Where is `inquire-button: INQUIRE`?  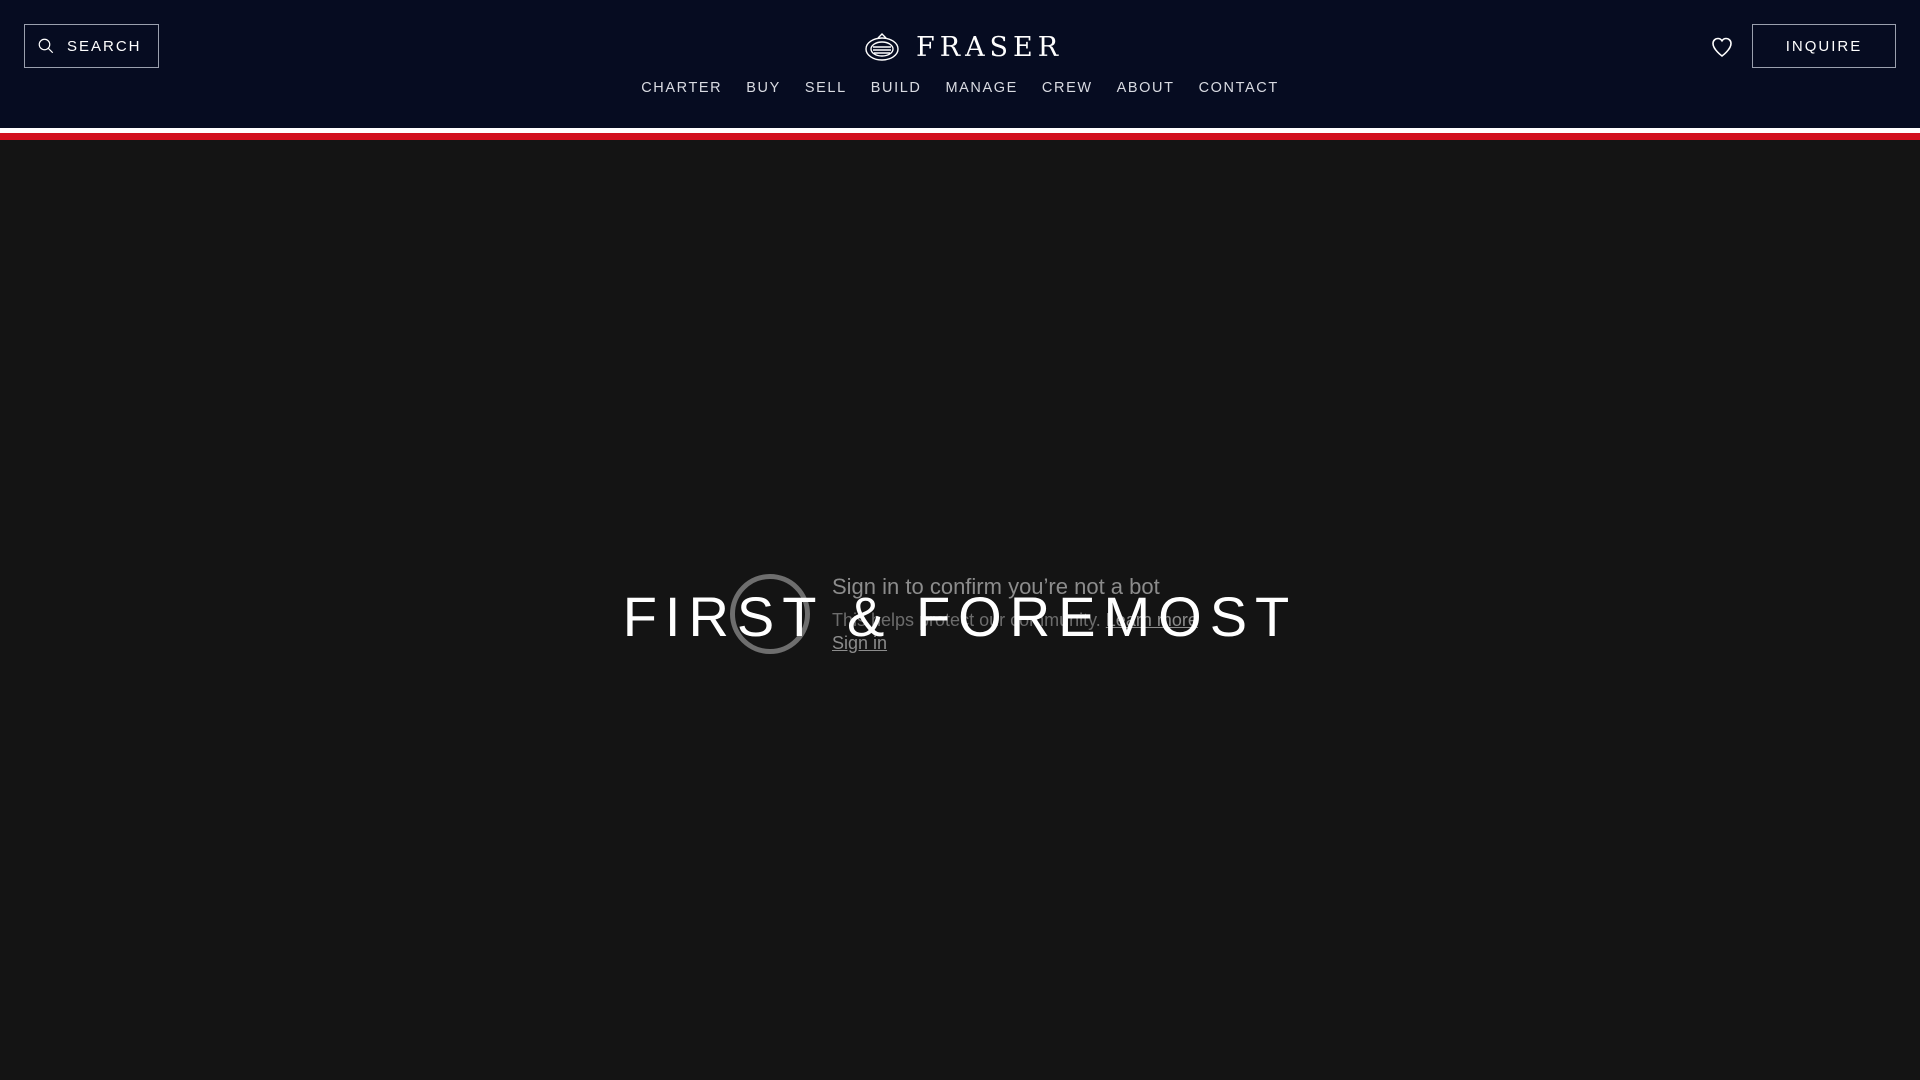 inquire-button: INQUIRE is located at coordinates (1824, 46).